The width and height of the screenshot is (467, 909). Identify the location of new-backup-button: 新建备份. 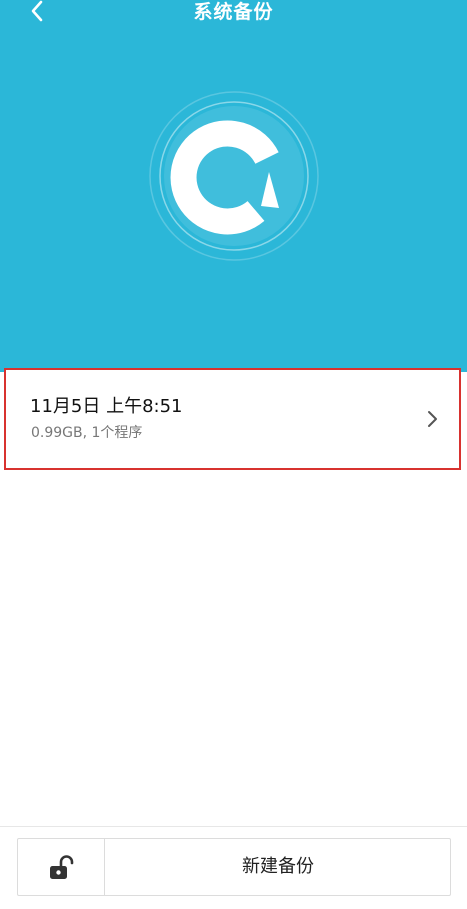
(278, 867).